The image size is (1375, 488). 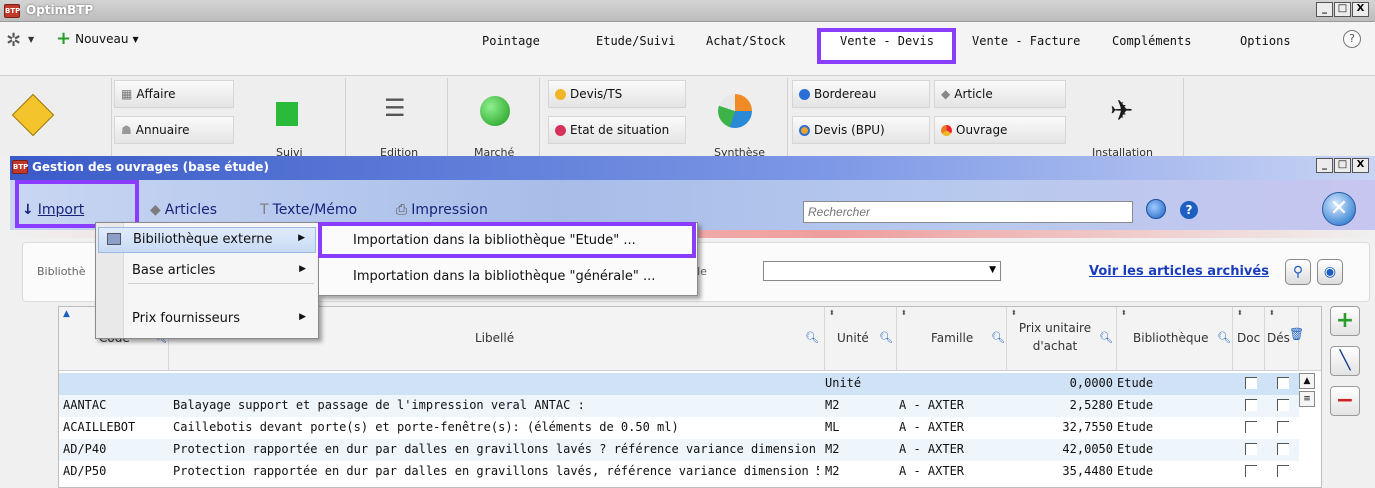 What do you see at coordinates (1307, 399) in the screenshot?
I see `scroll-menu-icon: ≡` at bounding box center [1307, 399].